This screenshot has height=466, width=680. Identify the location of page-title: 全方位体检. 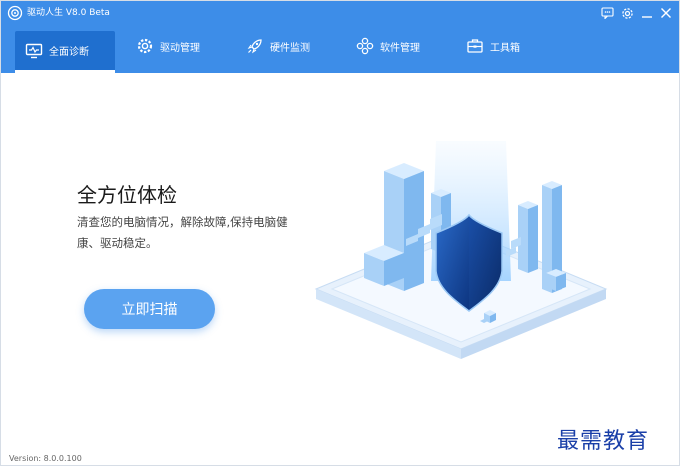
(127, 195).